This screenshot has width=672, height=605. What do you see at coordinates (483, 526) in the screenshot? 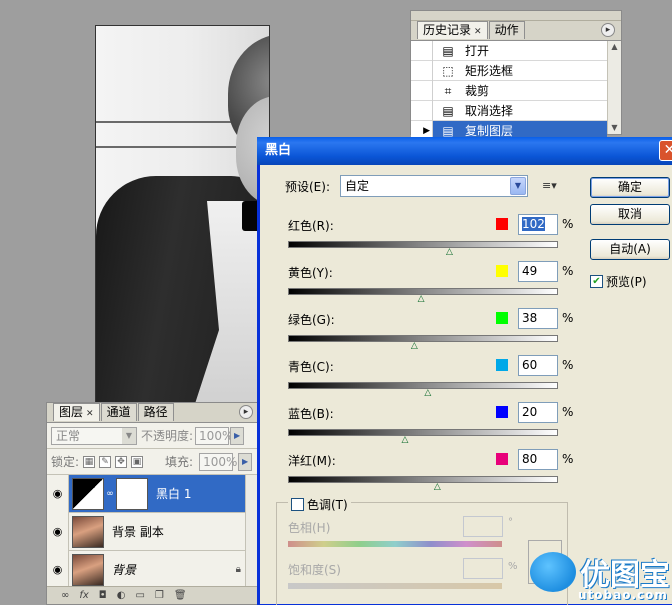
I see `hue-input` at bounding box center [483, 526].